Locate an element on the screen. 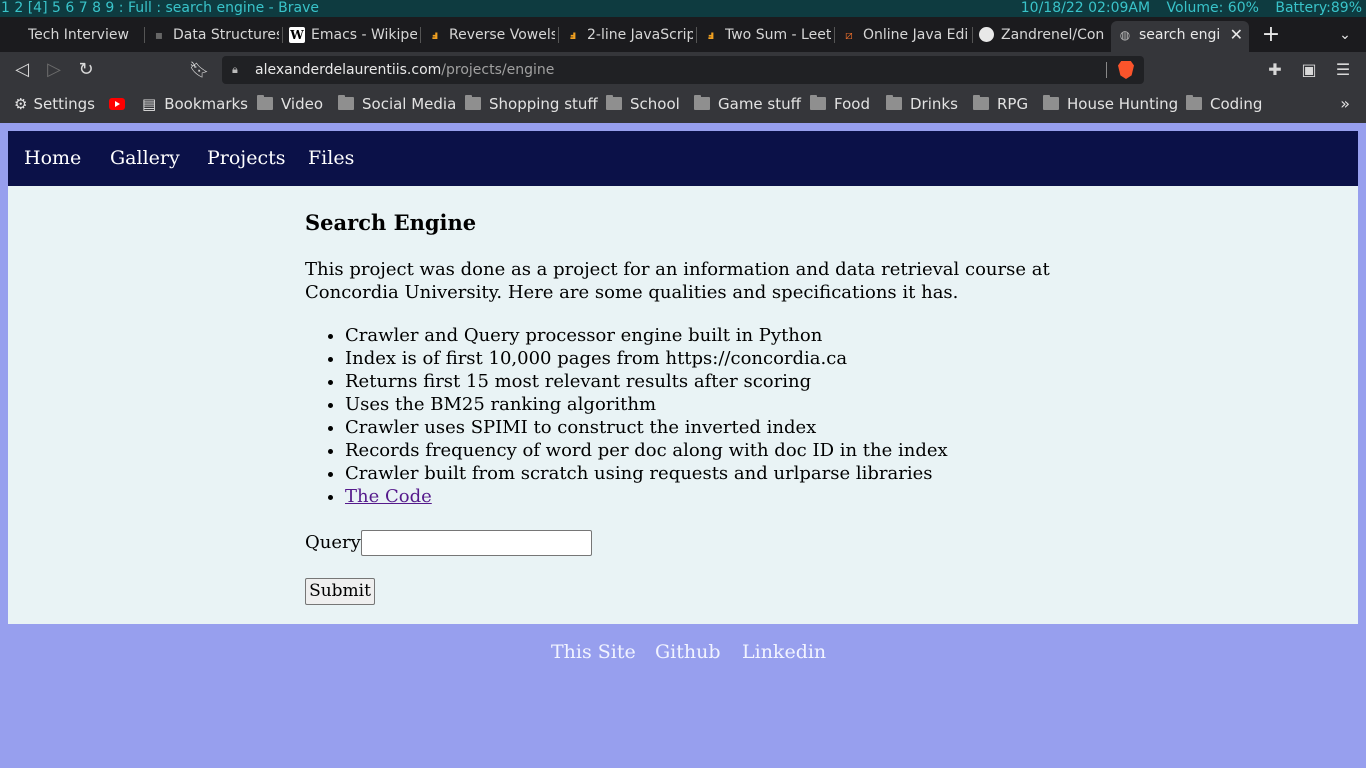 The height and width of the screenshot is (768, 1366). brave-shields-icon is located at coordinates (1126, 70).